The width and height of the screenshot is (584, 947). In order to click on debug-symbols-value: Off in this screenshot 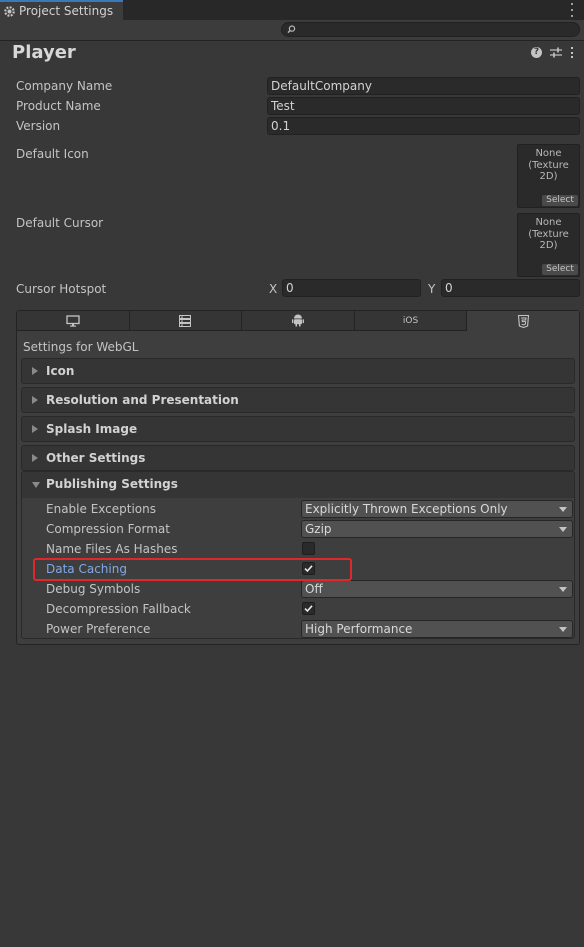, I will do `click(314, 589)`.